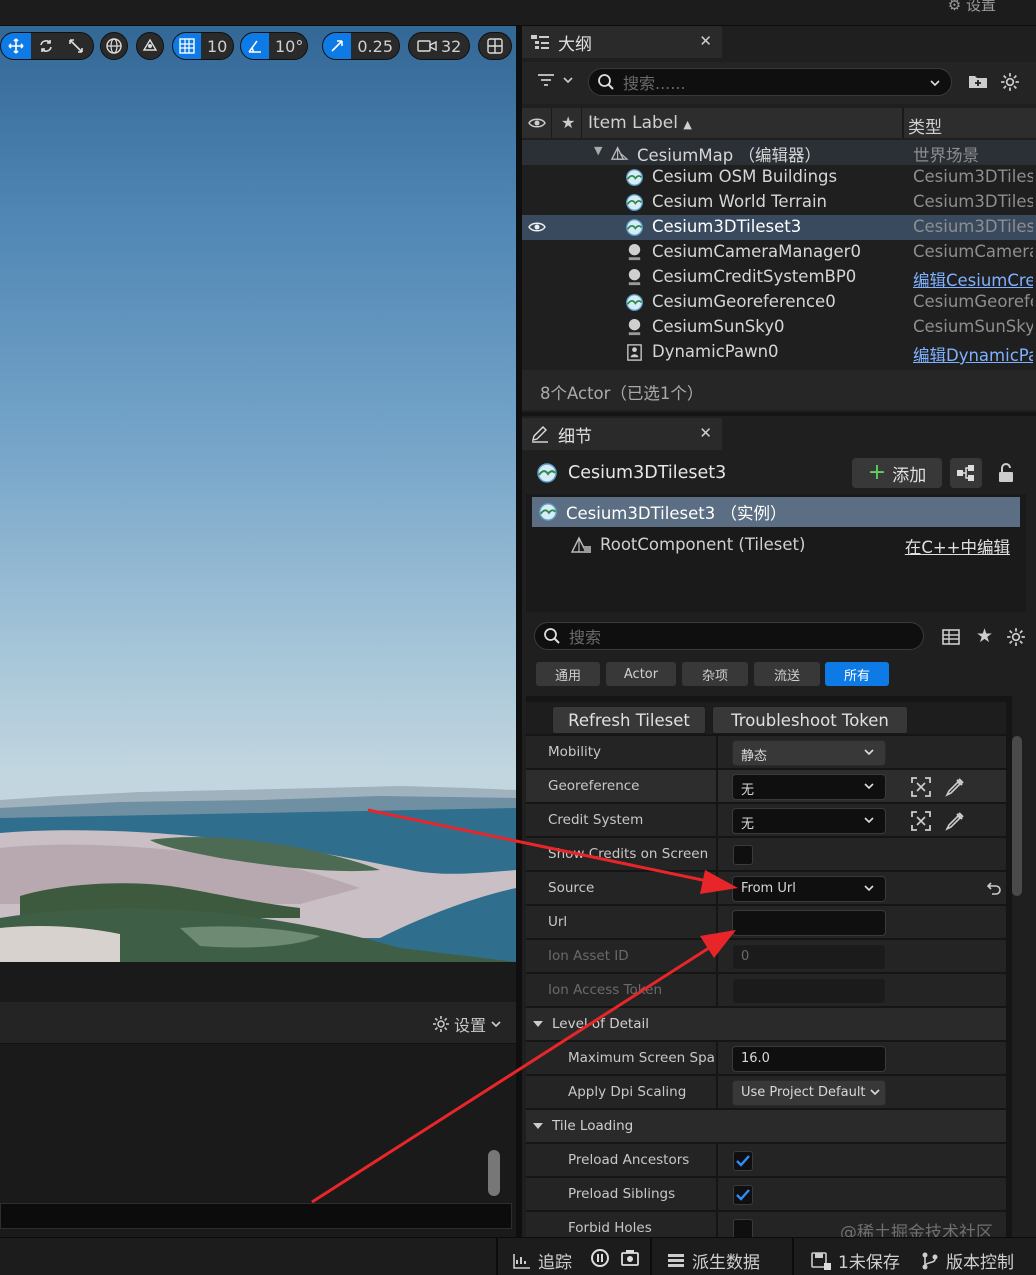 This screenshot has width=1036, height=1275. What do you see at coordinates (779, 202) in the screenshot?
I see `outliner-row: Cesium World Terrain Cesium3DTileset` at bounding box center [779, 202].